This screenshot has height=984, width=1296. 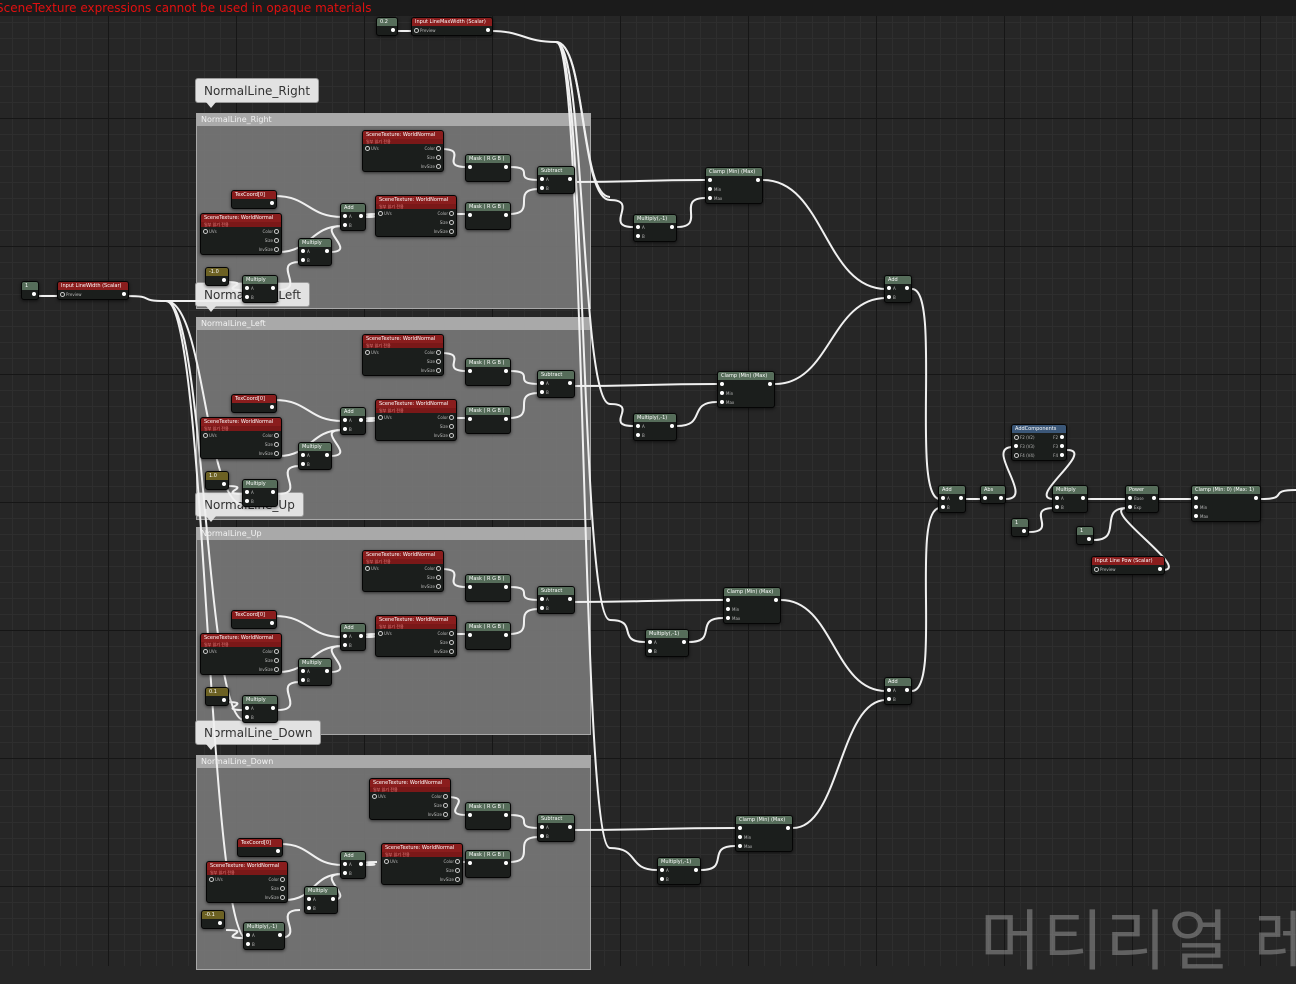 I want to click on constant-left: 1.0, so click(x=217, y=480).